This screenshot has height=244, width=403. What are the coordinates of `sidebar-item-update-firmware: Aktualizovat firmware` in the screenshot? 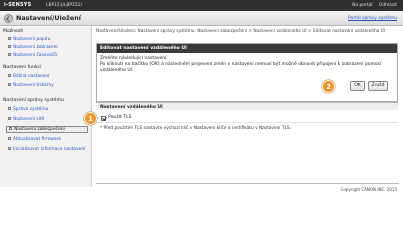 It's located at (49, 139).